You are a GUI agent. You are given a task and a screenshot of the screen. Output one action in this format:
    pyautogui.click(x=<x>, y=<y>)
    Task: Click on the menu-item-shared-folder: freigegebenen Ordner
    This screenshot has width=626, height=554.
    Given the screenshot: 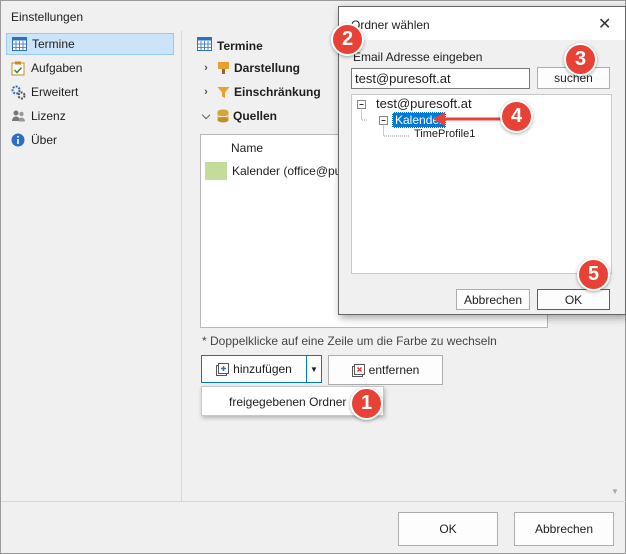 What is the action you would take?
    pyautogui.click(x=287, y=402)
    